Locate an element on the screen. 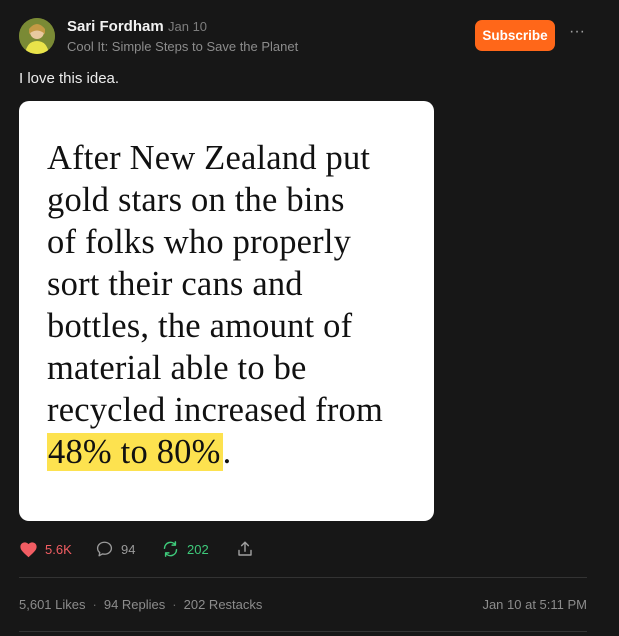  heart-icon is located at coordinates (28, 549).